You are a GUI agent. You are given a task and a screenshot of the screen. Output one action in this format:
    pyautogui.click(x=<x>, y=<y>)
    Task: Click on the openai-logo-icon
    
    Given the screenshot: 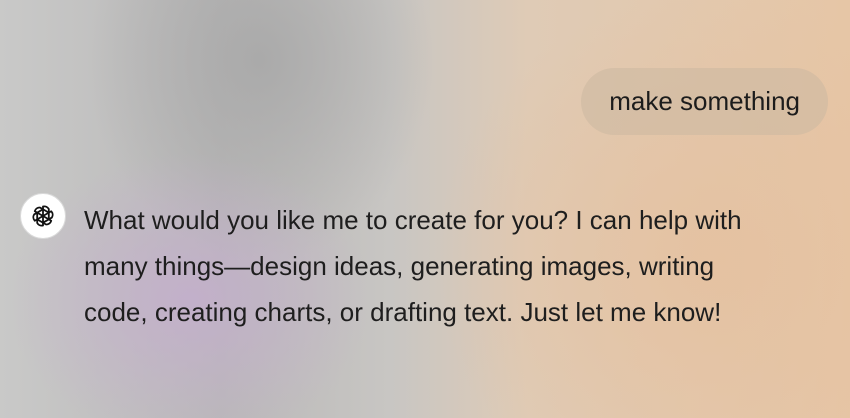 What is the action you would take?
    pyautogui.click(x=43, y=216)
    